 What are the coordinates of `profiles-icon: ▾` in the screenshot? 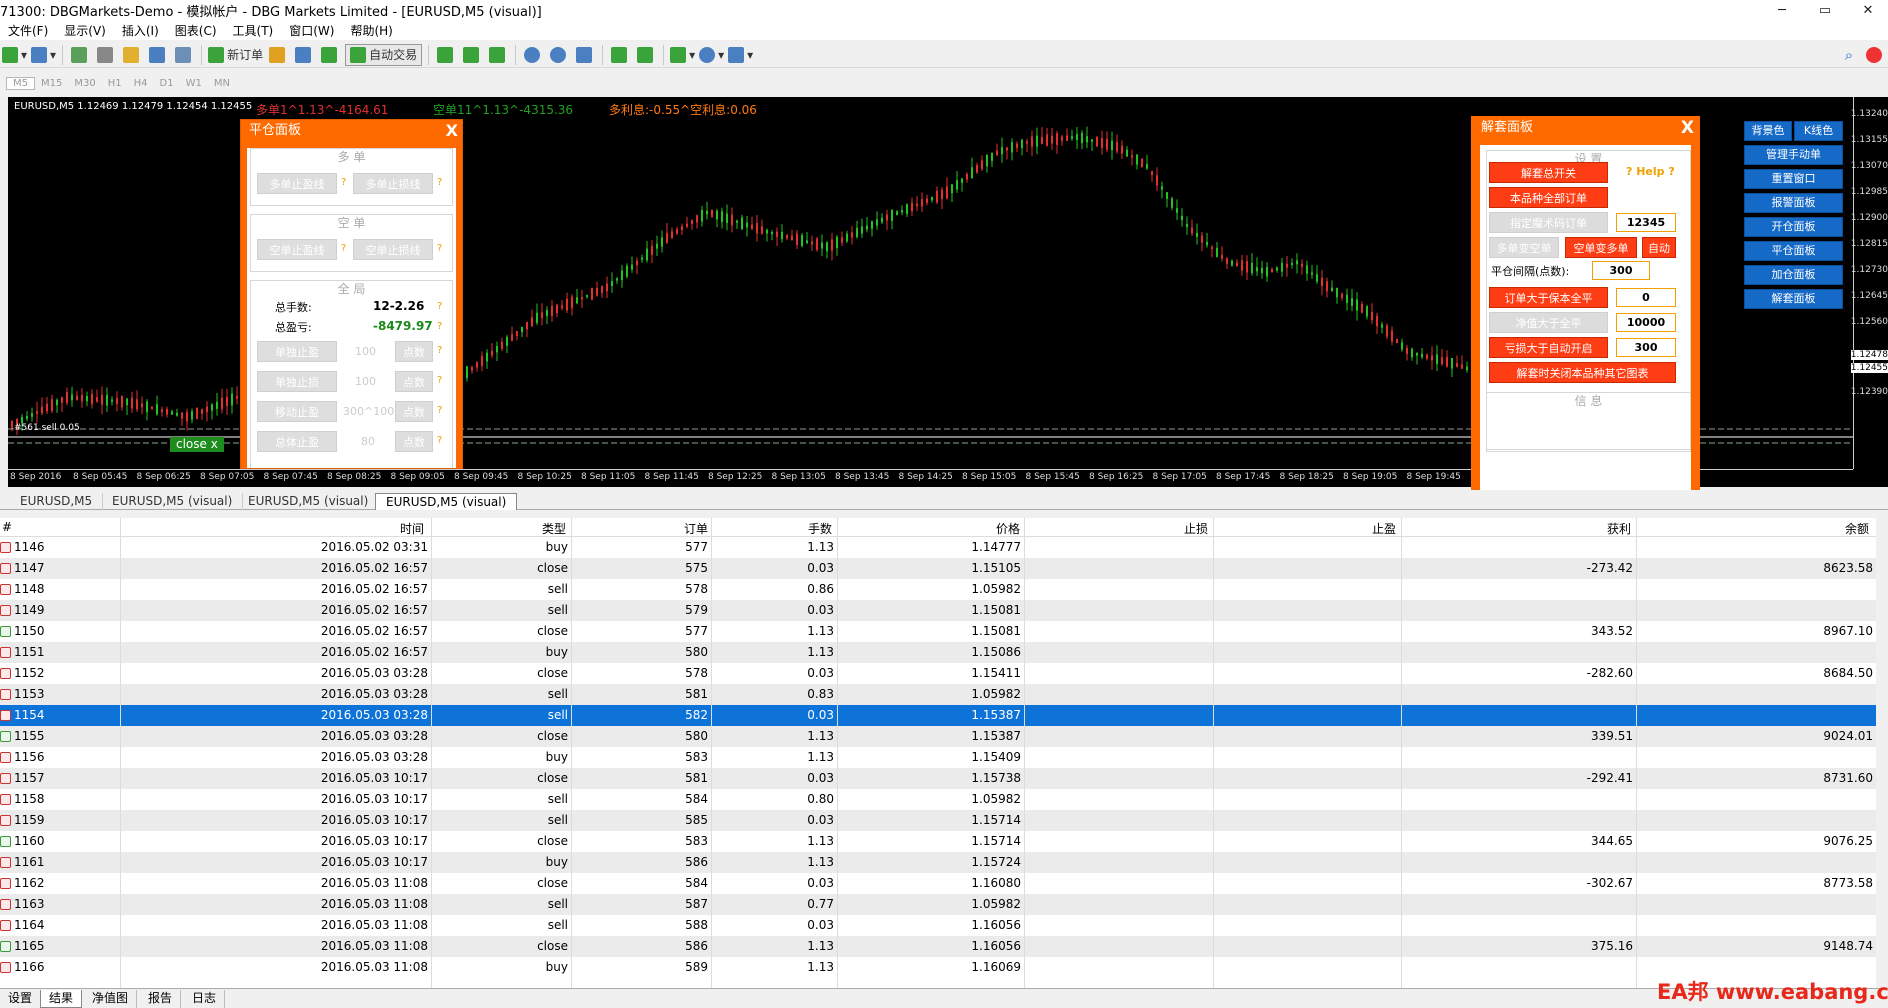 It's located at (43, 55).